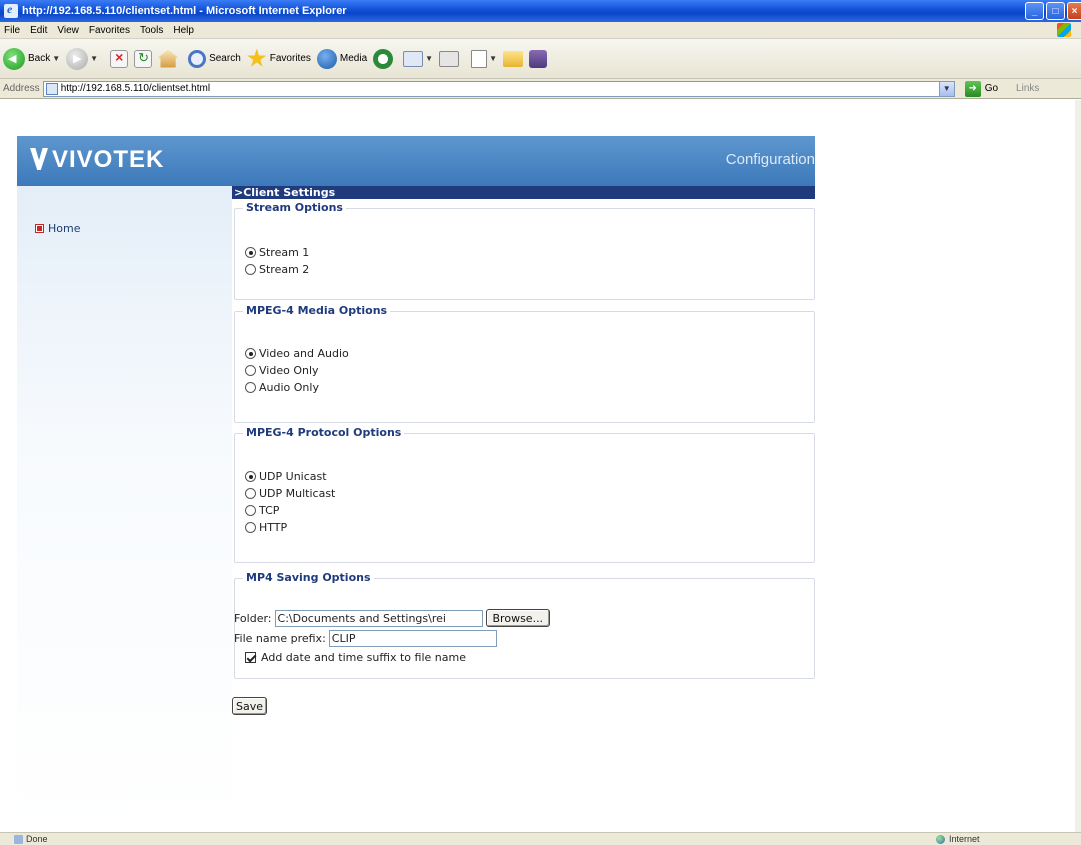 The width and height of the screenshot is (1081, 845). Describe the element at coordinates (297, 493) in the screenshot. I see `option-label: UDP Multicast` at that location.